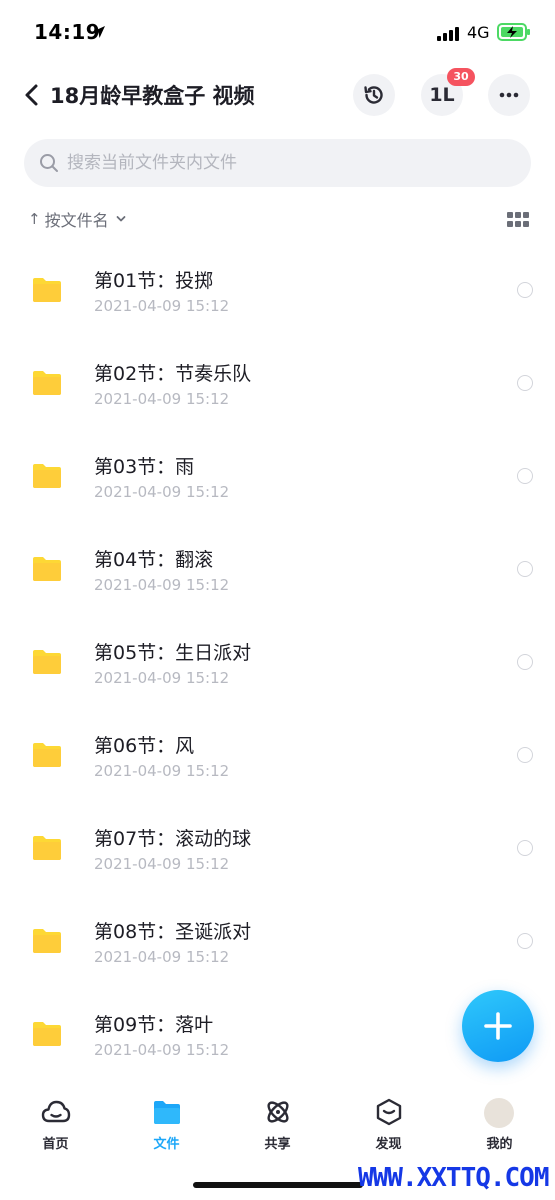  I want to click on tab-label: 我的, so click(499, 1144).